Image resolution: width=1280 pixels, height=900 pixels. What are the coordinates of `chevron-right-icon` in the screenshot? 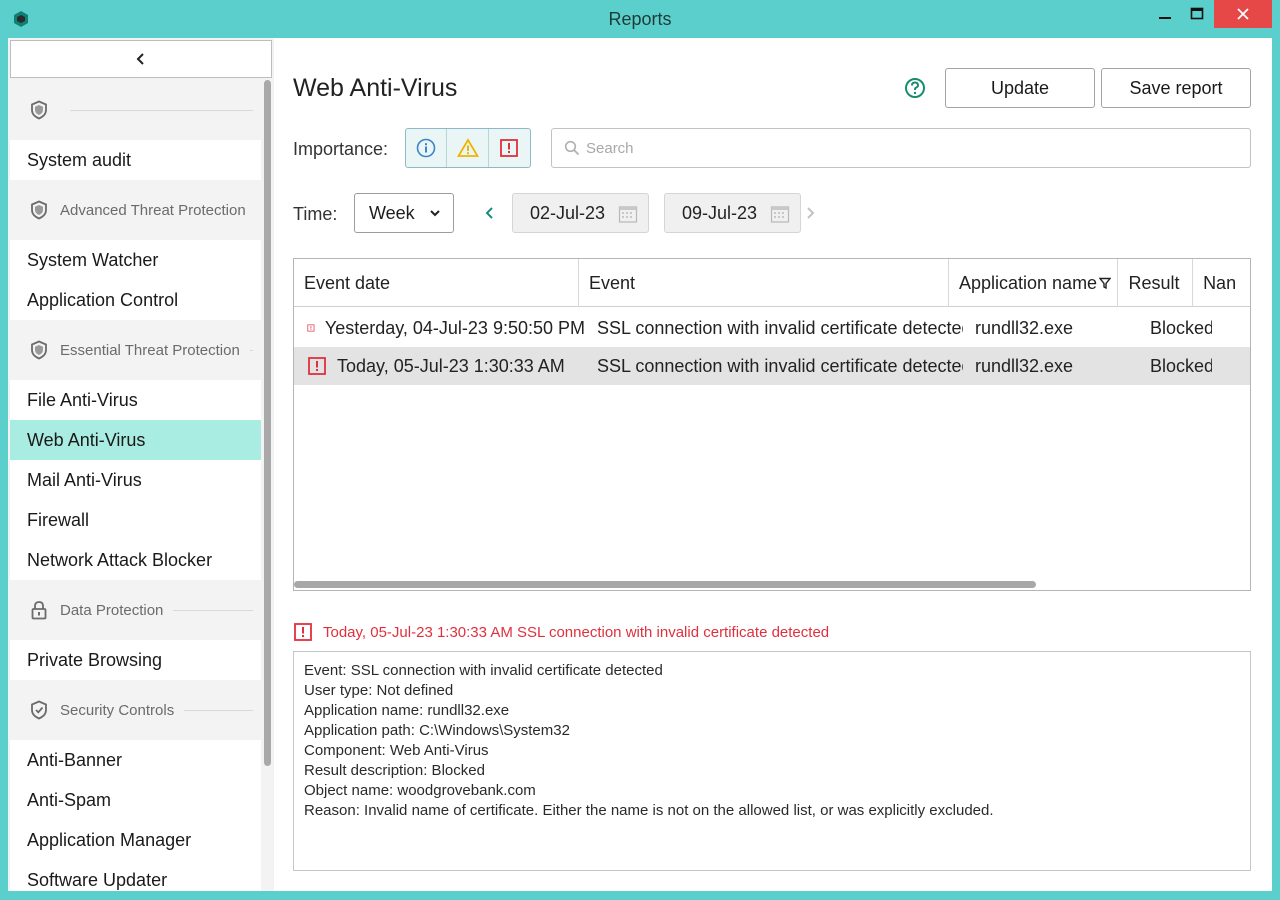 It's located at (811, 213).